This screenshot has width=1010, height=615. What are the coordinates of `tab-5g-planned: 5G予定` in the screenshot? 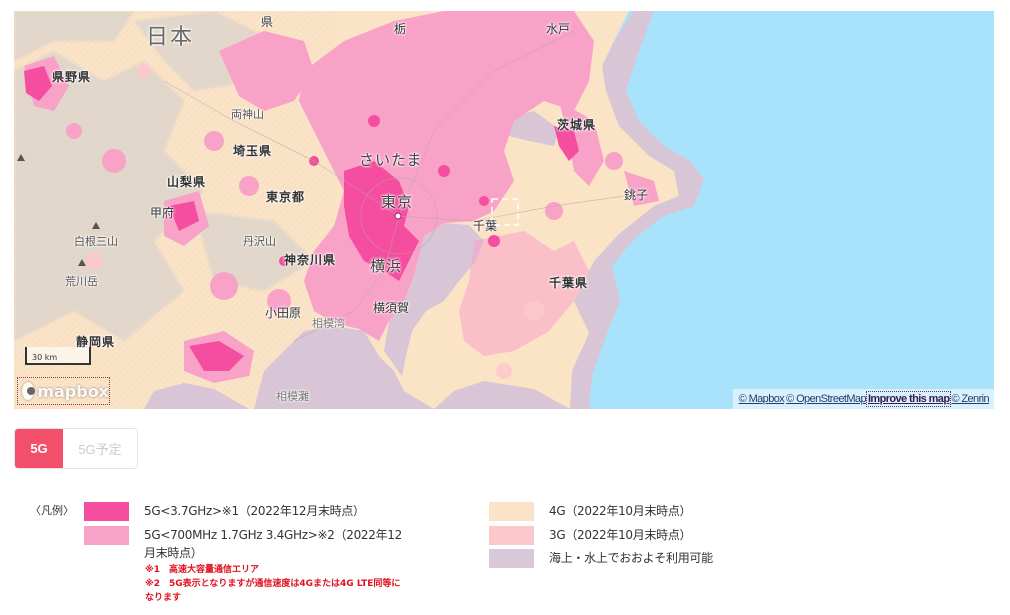 It's located at (100, 448).